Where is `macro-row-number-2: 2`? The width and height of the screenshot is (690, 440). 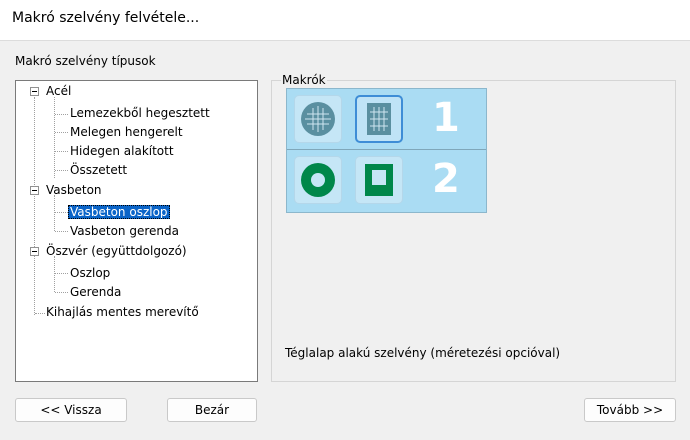 macro-row-number-2: 2 is located at coordinates (446, 179).